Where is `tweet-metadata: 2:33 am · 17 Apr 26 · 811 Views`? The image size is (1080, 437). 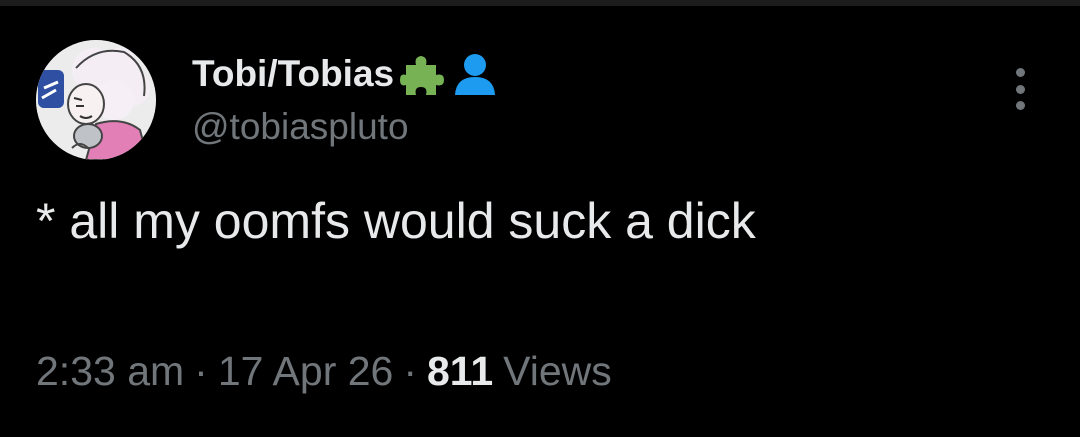
tweet-metadata: 2:33 am · 17 Apr 26 · 811 Views is located at coordinates (324, 371).